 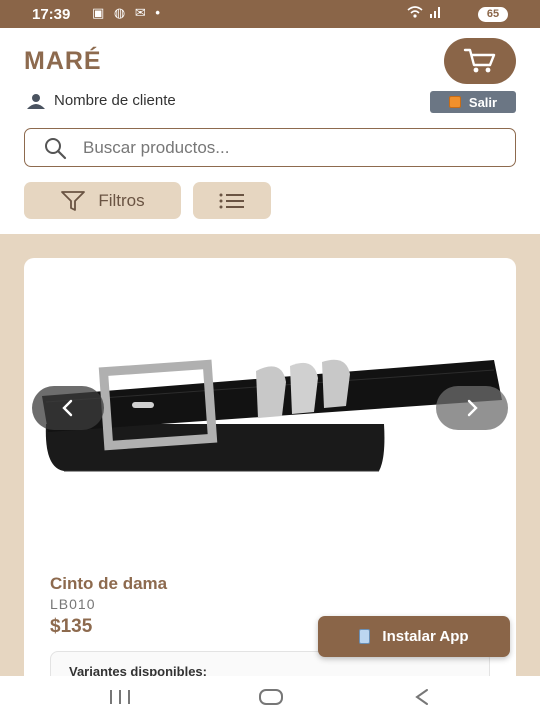 I want to click on chevron-left-icon, so click(x=67, y=408).